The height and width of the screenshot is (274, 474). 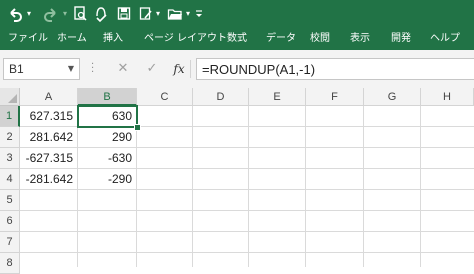 I want to click on cell-a2: 281.642, so click(x=48, y=137).